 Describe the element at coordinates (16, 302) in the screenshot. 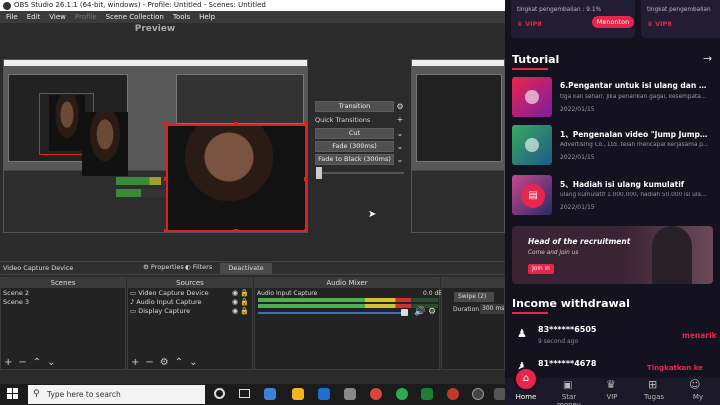

I see `scene-item: Scene 3` at that location.